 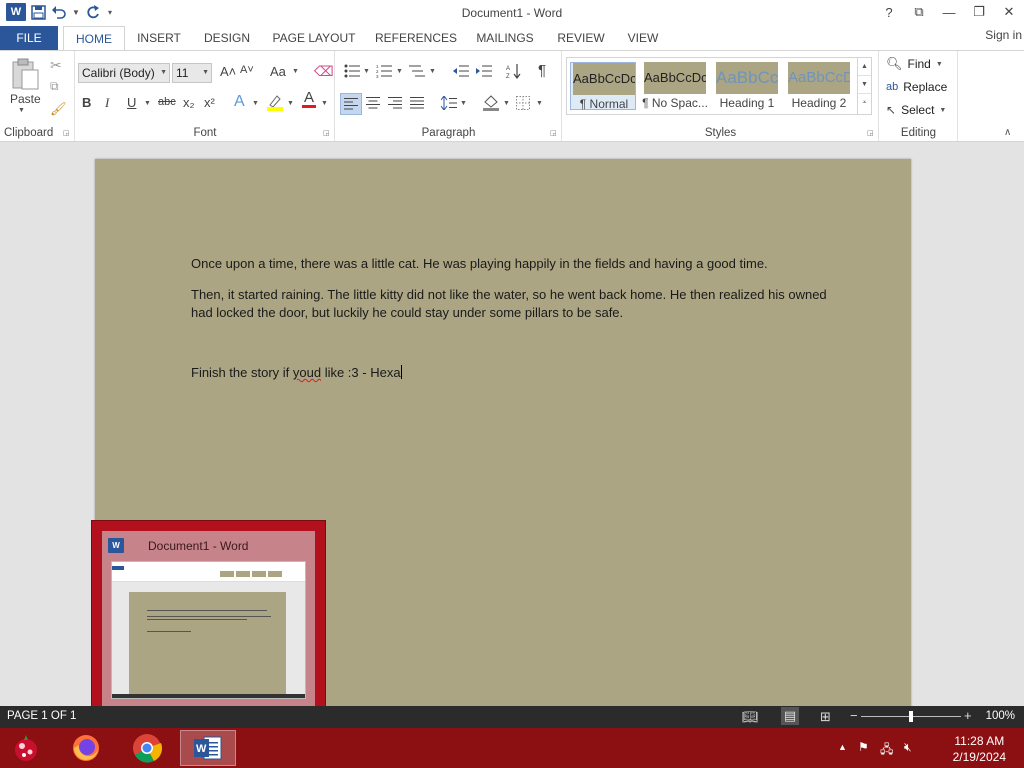 I want to click on bullets-icon, so click(x=352, y=71).